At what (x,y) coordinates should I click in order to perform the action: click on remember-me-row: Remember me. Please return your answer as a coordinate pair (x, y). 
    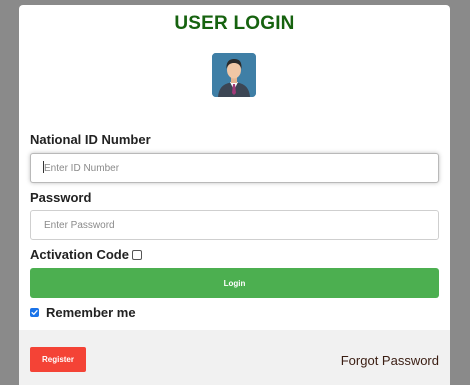
    Looking at the image, I should click on (83, 312).